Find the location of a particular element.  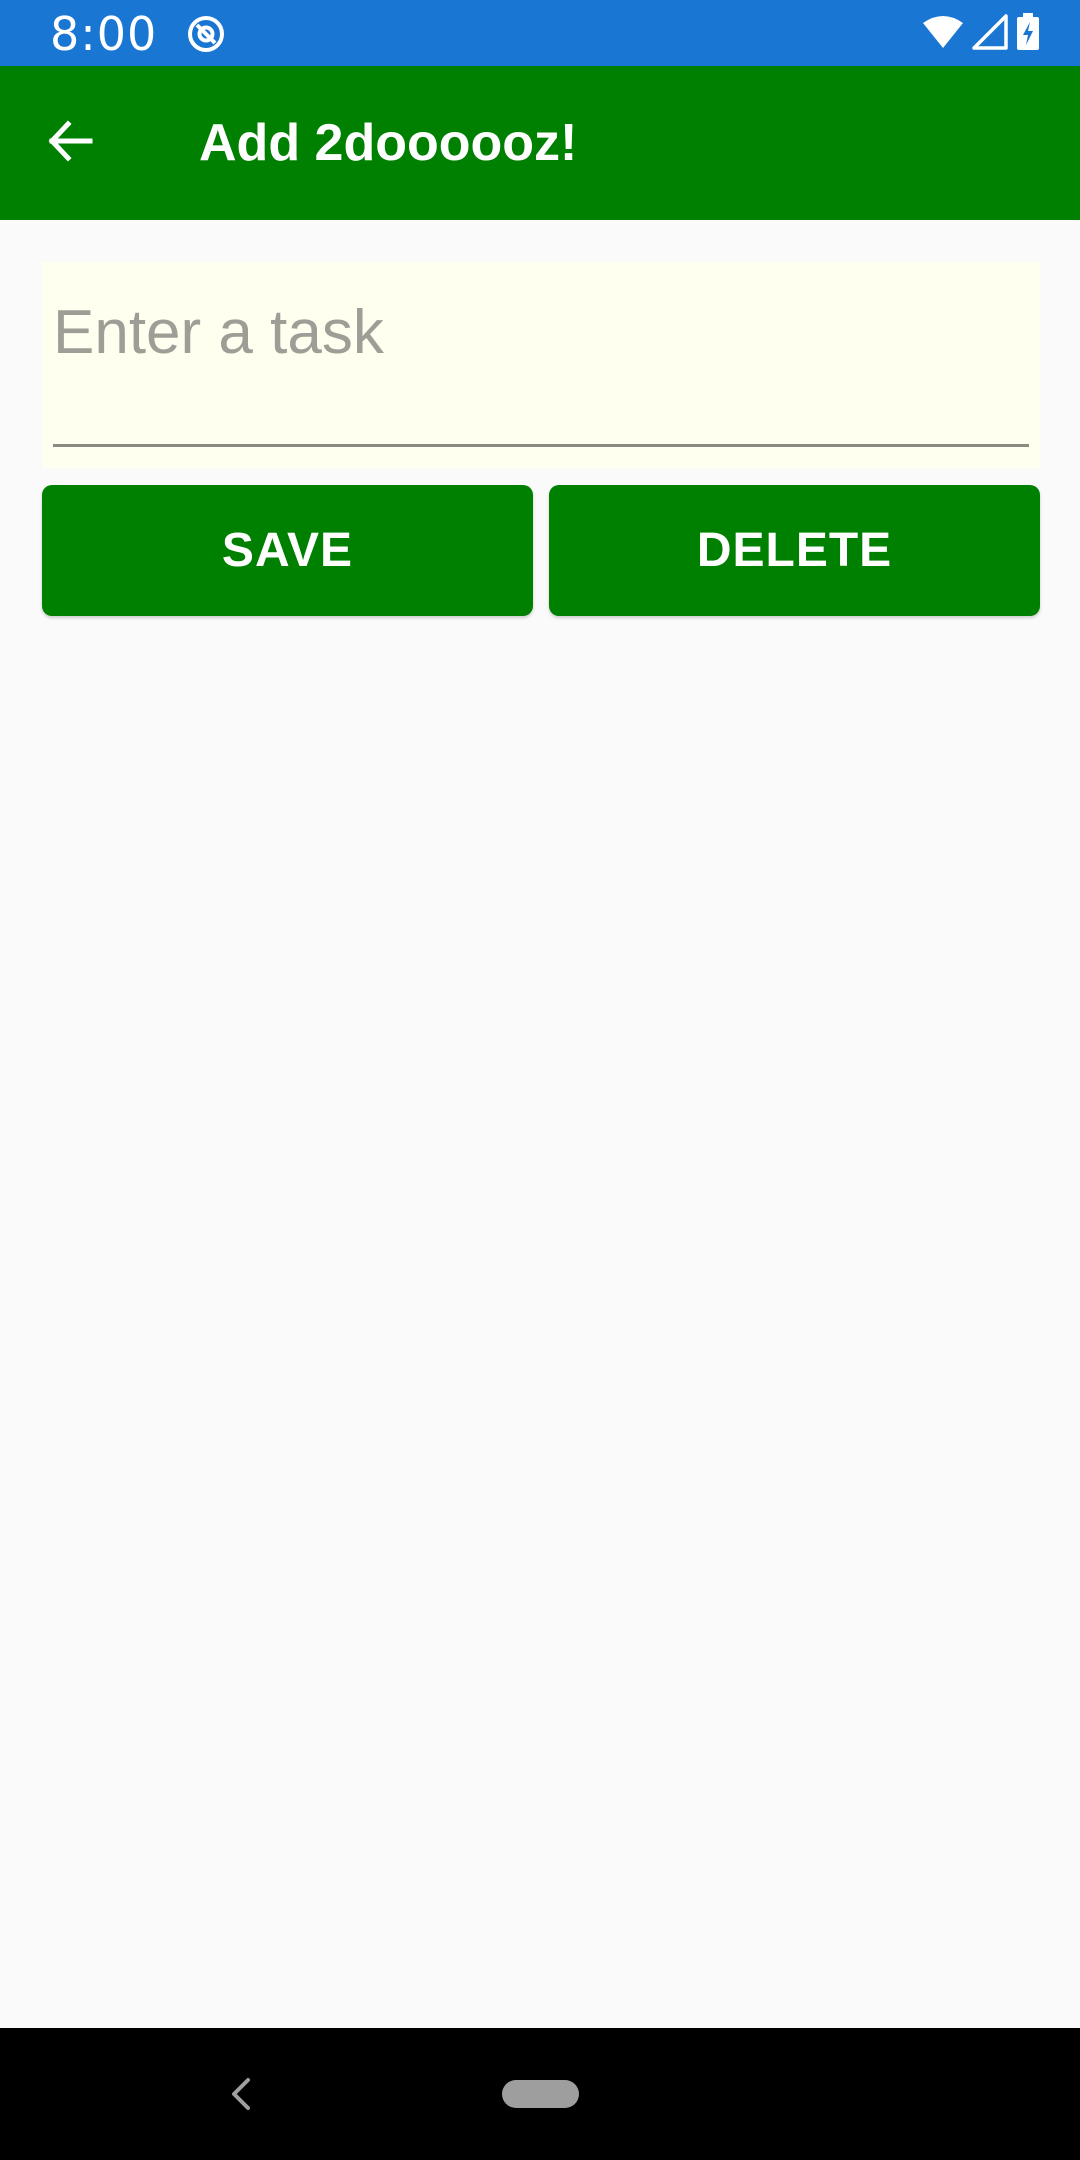

chevron-left-icon is located at coordinates (242, 2094).